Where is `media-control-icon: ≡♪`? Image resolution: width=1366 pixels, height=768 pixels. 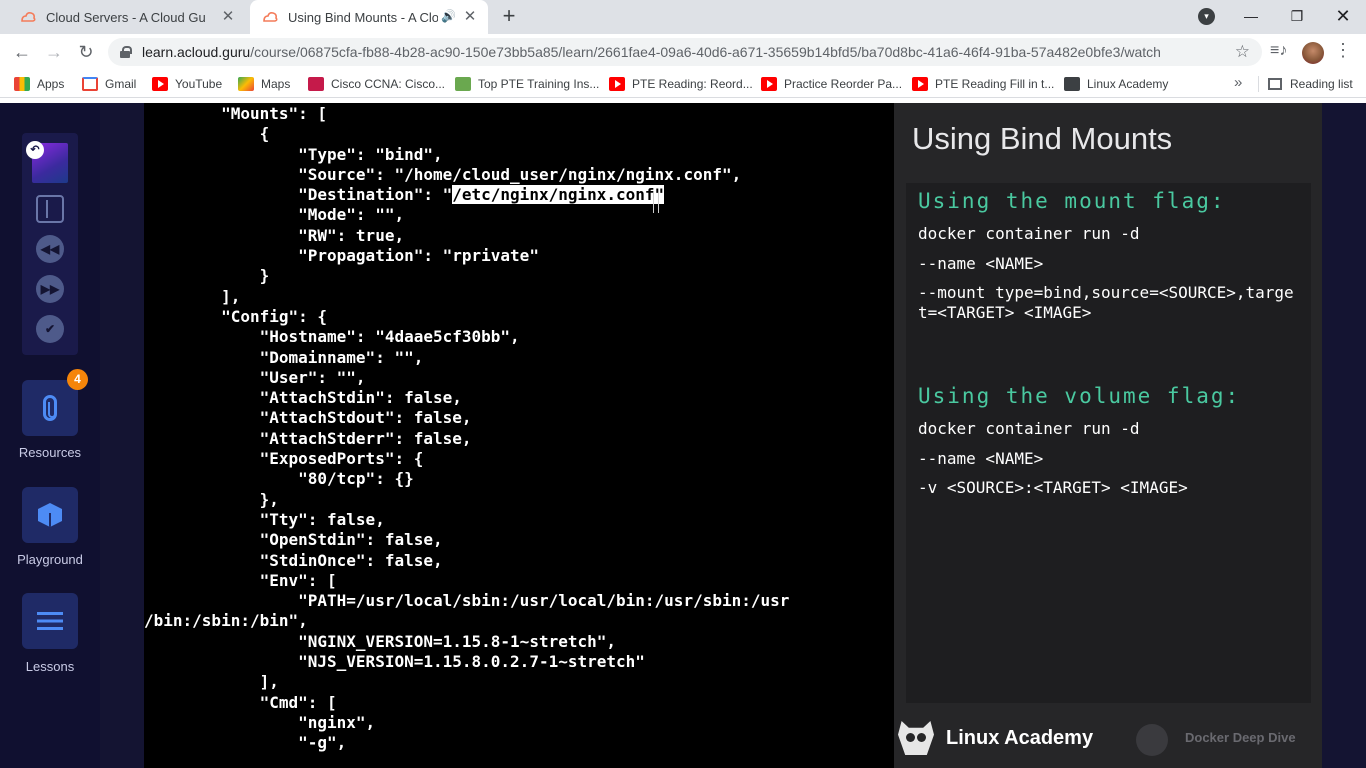
media-control-icon: ≡♪ is located at coordinates (1278, 51).